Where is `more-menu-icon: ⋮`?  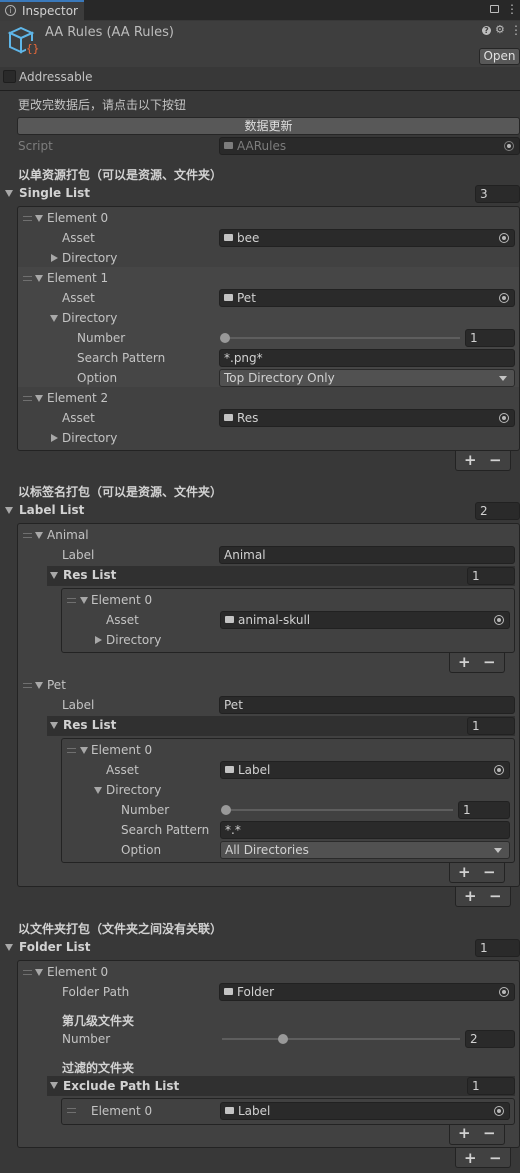 more-menu-icon: ⋮ is located at coordinates (512, 9).